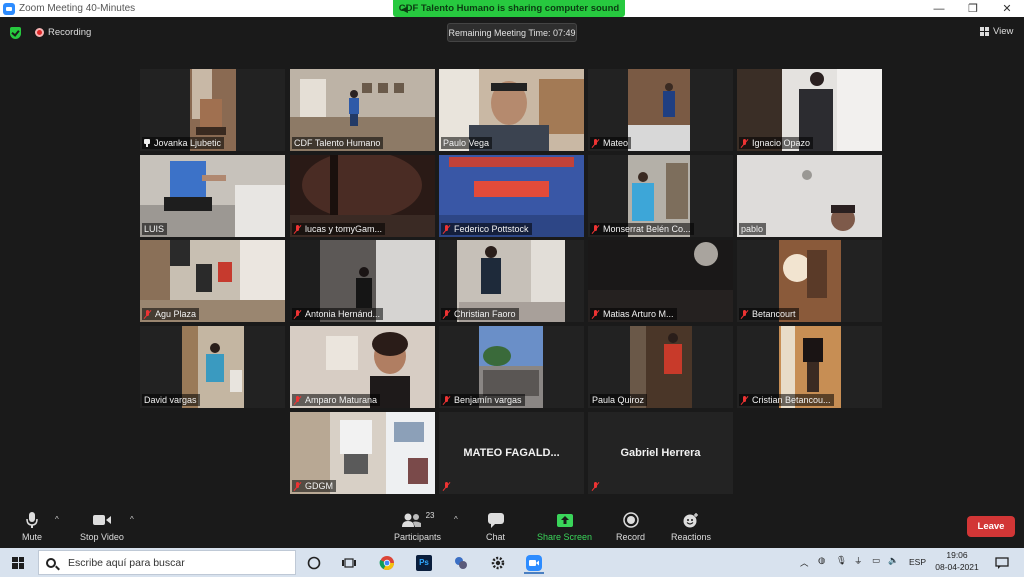 Image resolution: width=1024 pixels, height=577 pixels. What do you see at coordinates (973, 8) in the screenshot?
I see `maximize-button: ❐` at bounding box center [973, 8].